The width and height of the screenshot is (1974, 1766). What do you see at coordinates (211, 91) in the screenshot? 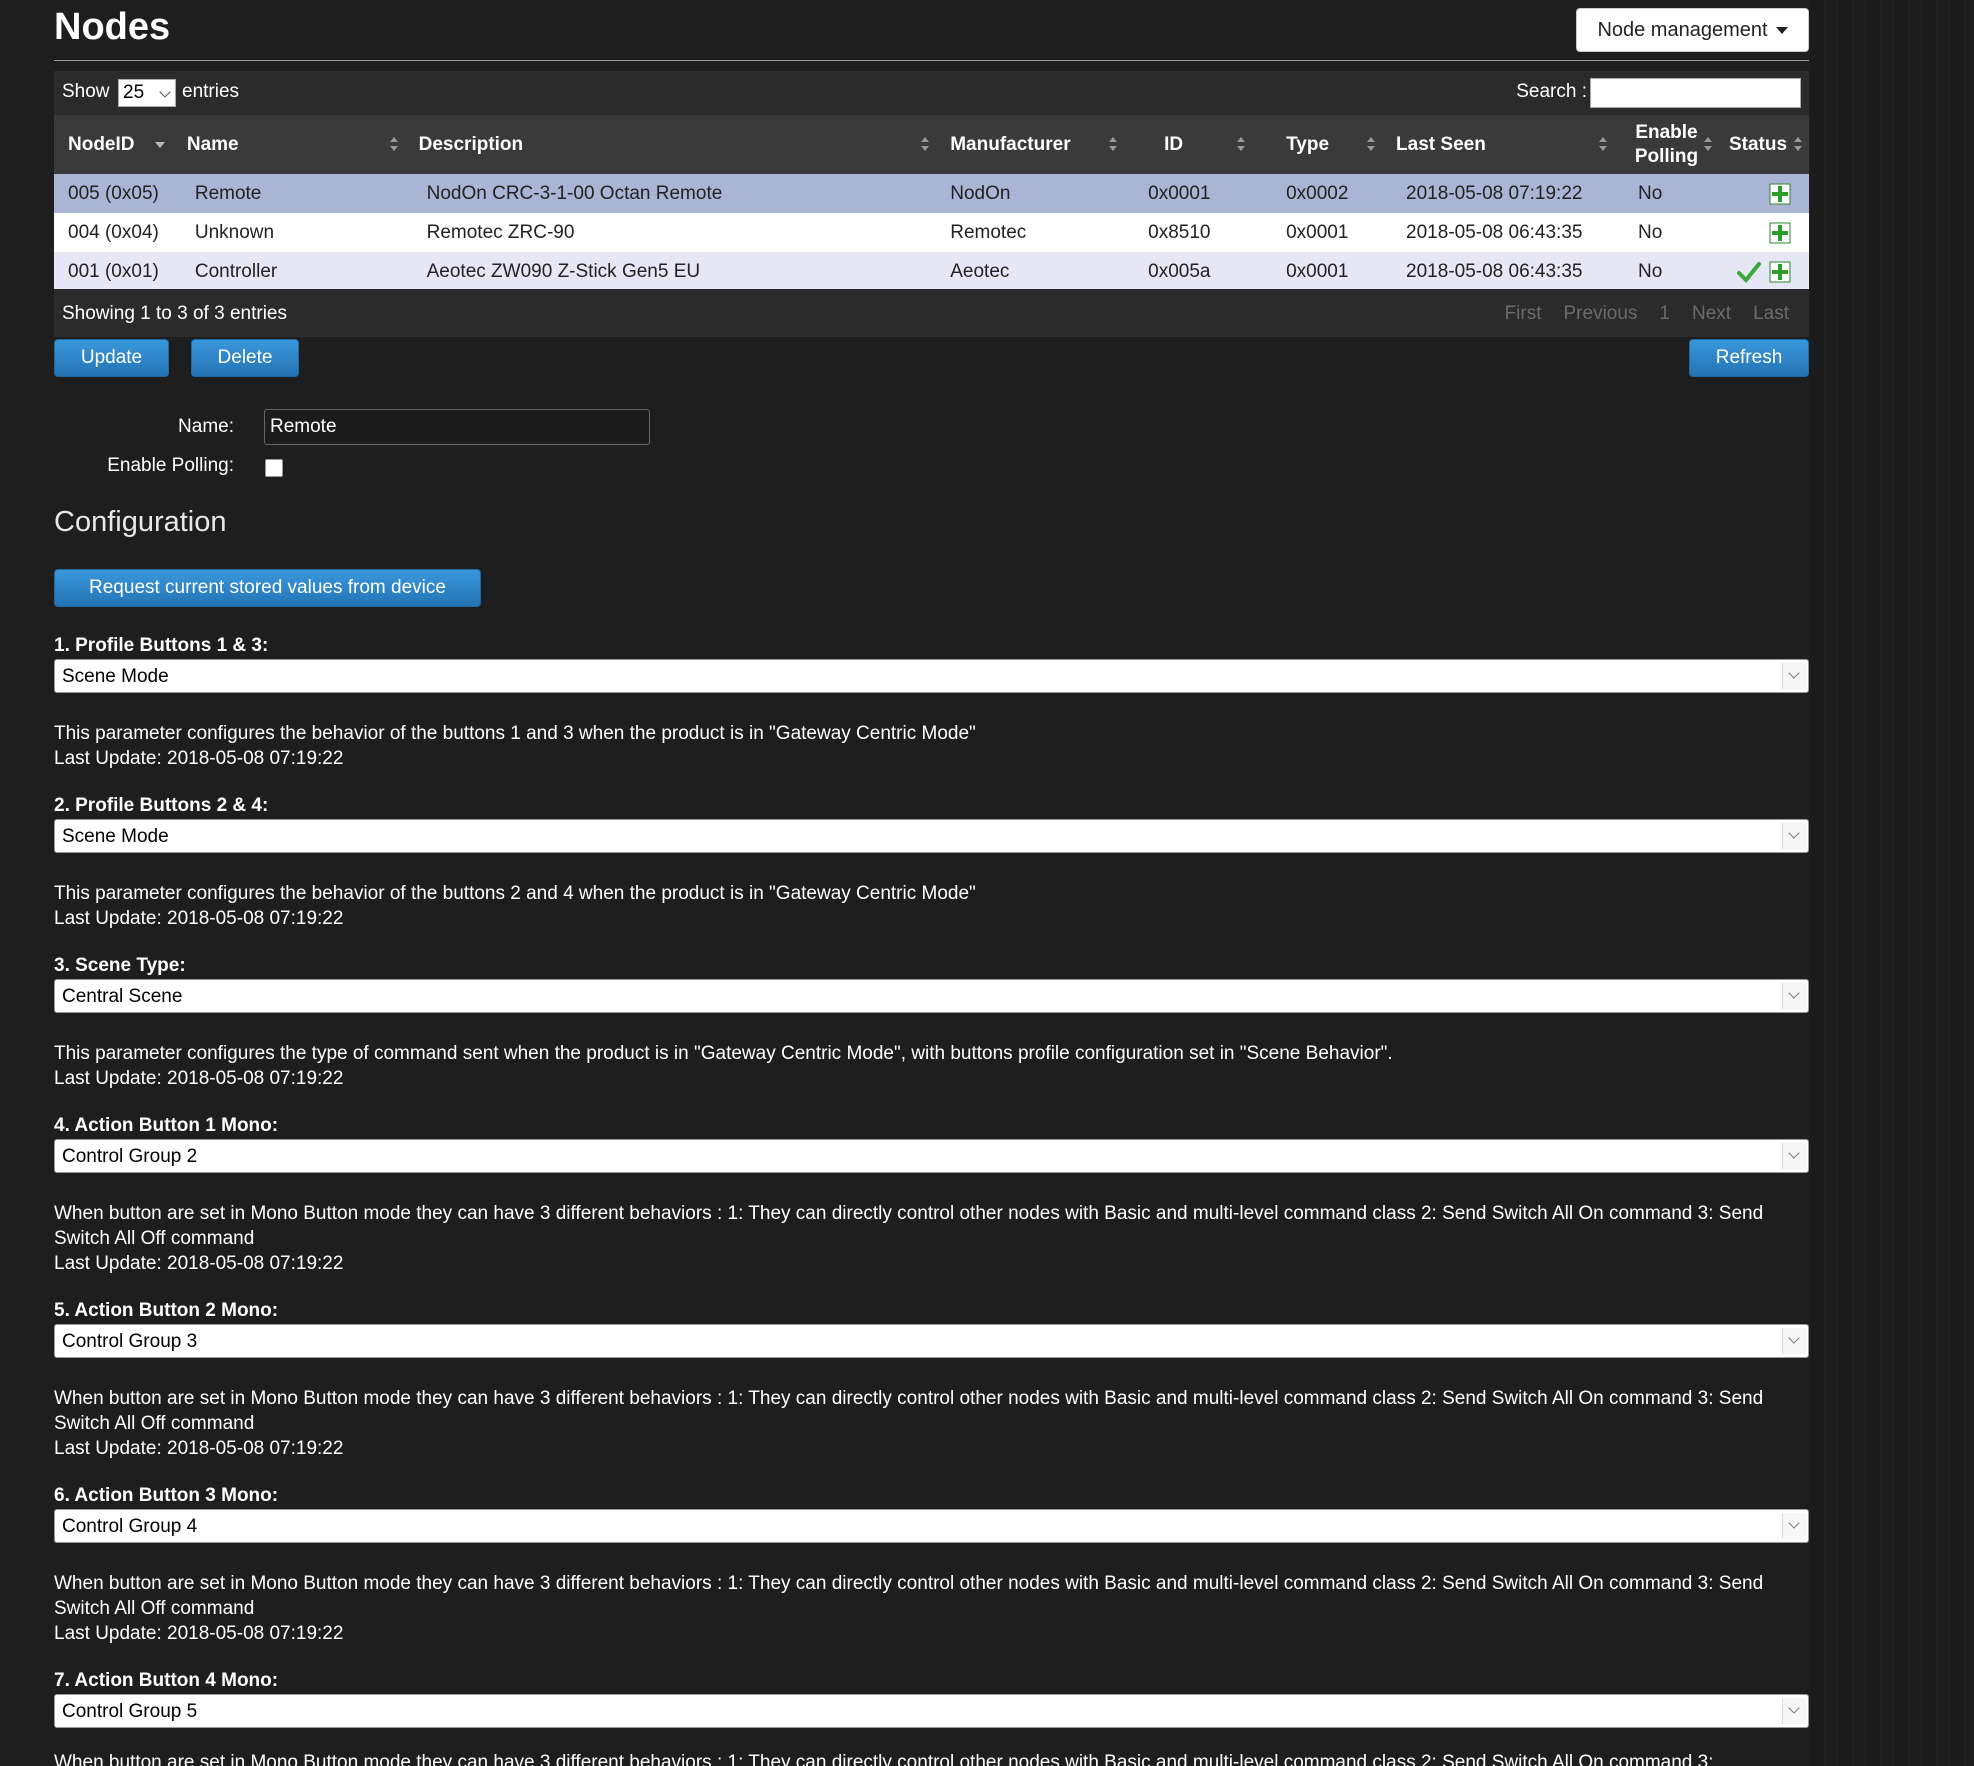
I see `entries-label: entries` at bounding box center [211, 91].